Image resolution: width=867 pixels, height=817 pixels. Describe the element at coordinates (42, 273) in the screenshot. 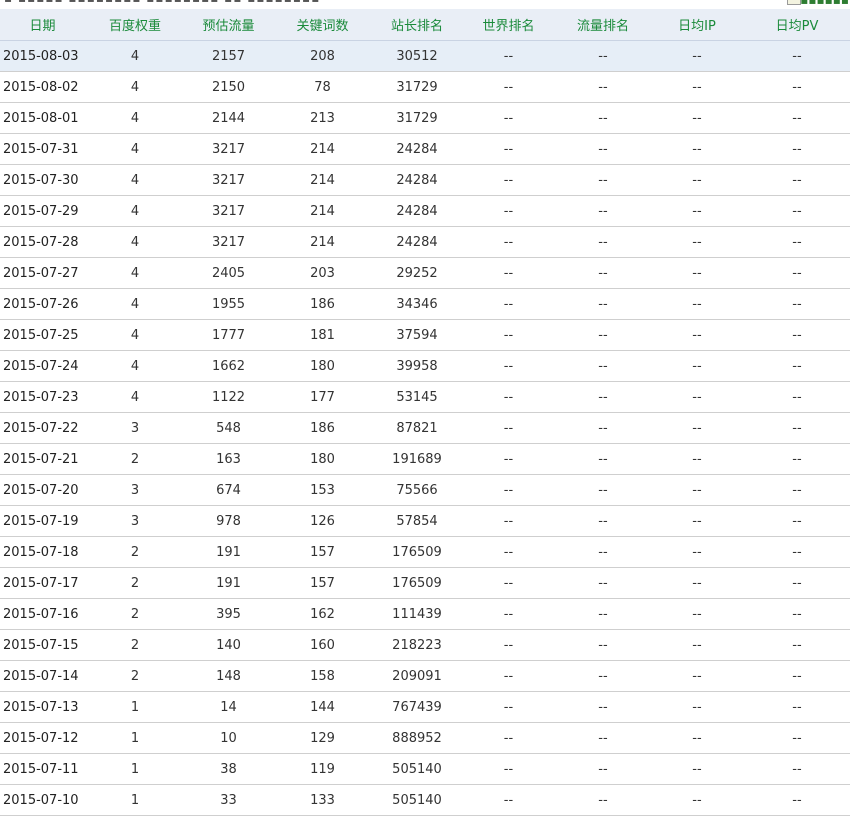

I see `cell-date: 2015-07-27` at that location.